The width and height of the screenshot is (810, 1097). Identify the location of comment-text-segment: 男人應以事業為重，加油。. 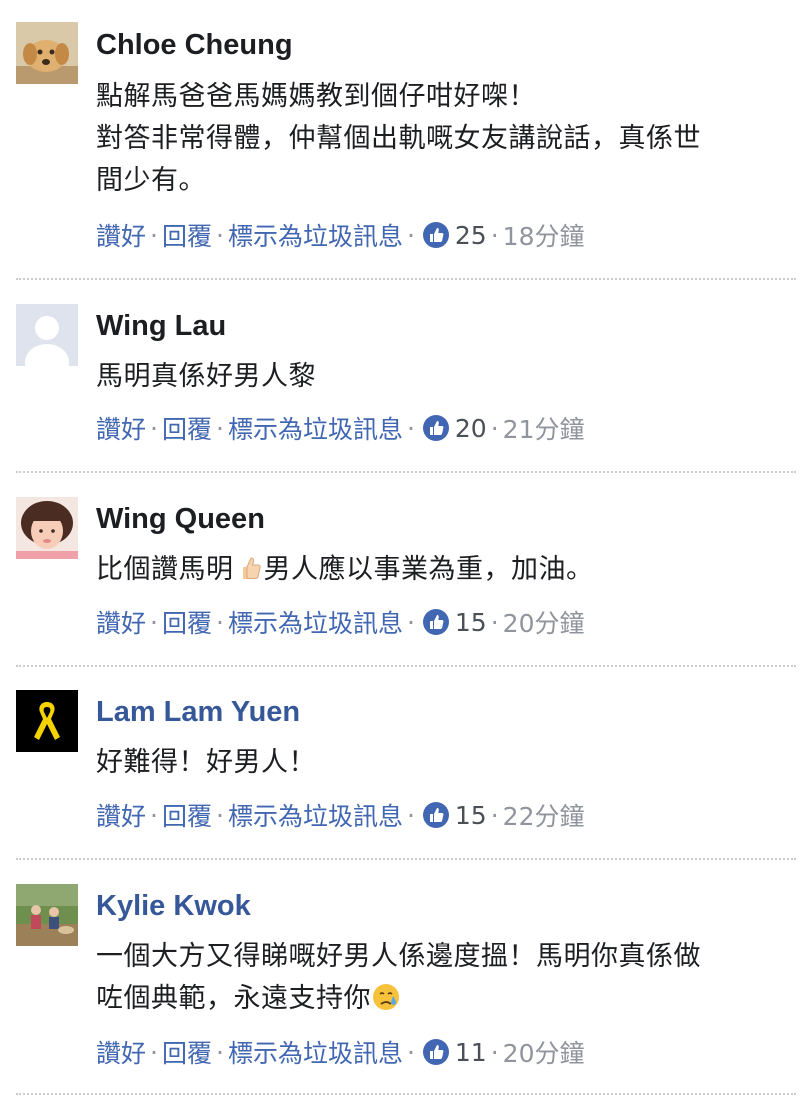
(428, 569).